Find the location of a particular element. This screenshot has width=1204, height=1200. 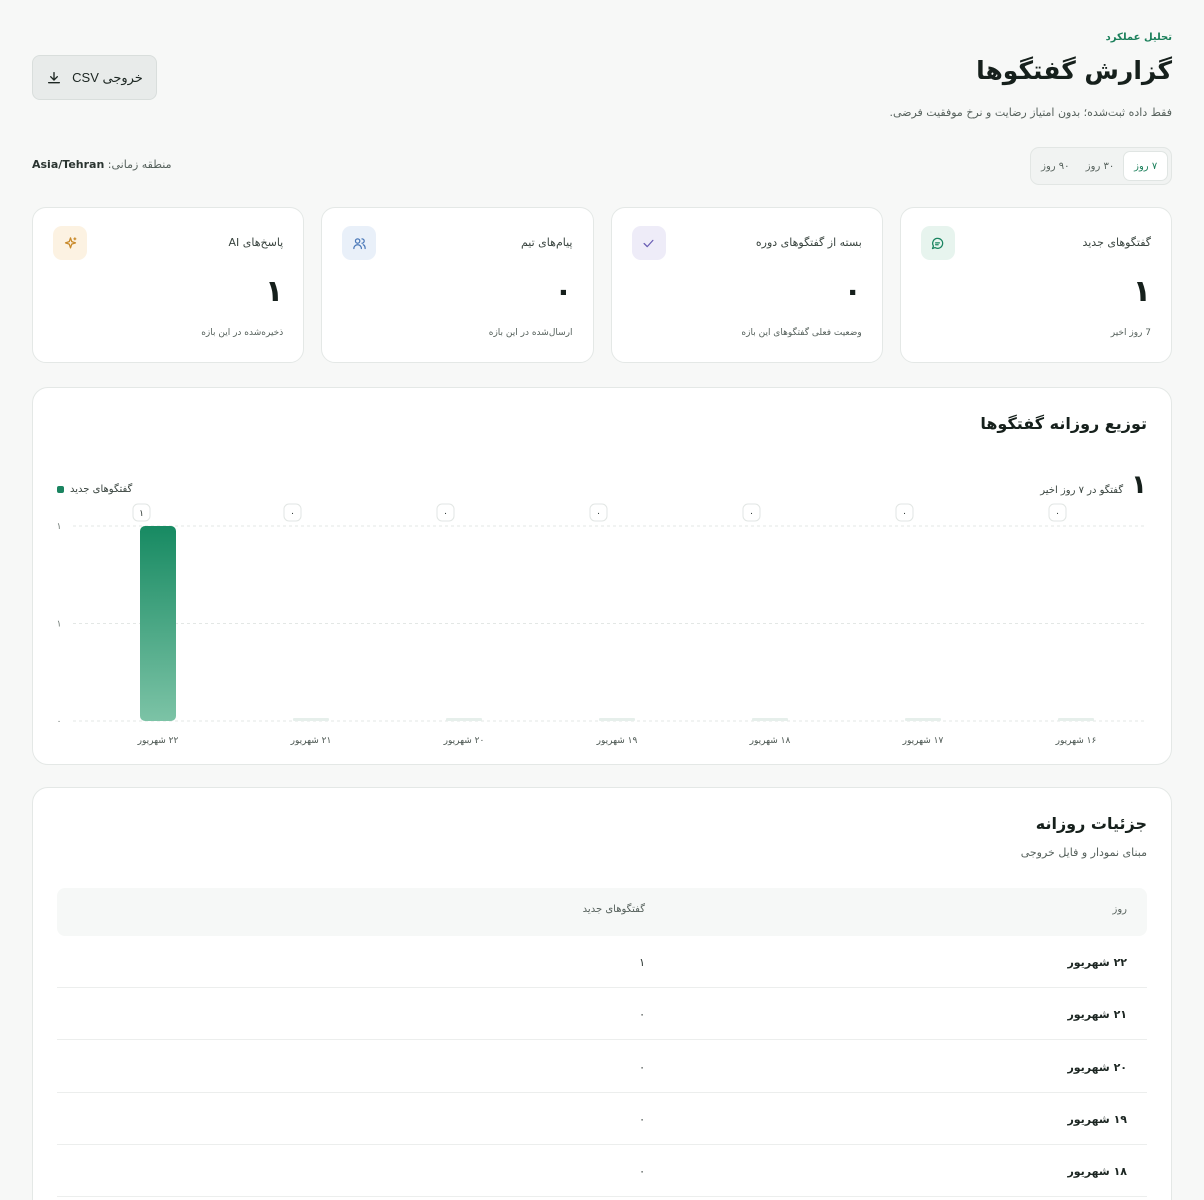

export-csv-label: خروجی CSV is located at coordinates (107, 77).